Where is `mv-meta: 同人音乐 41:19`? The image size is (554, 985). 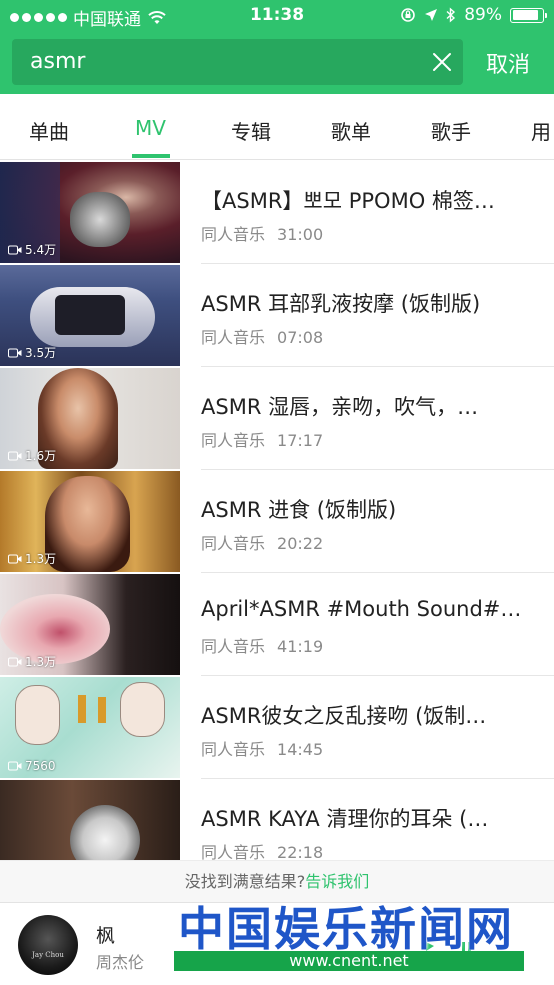
mv-meta: 同人音乐 41:19 is located at coordinates (262, 645).